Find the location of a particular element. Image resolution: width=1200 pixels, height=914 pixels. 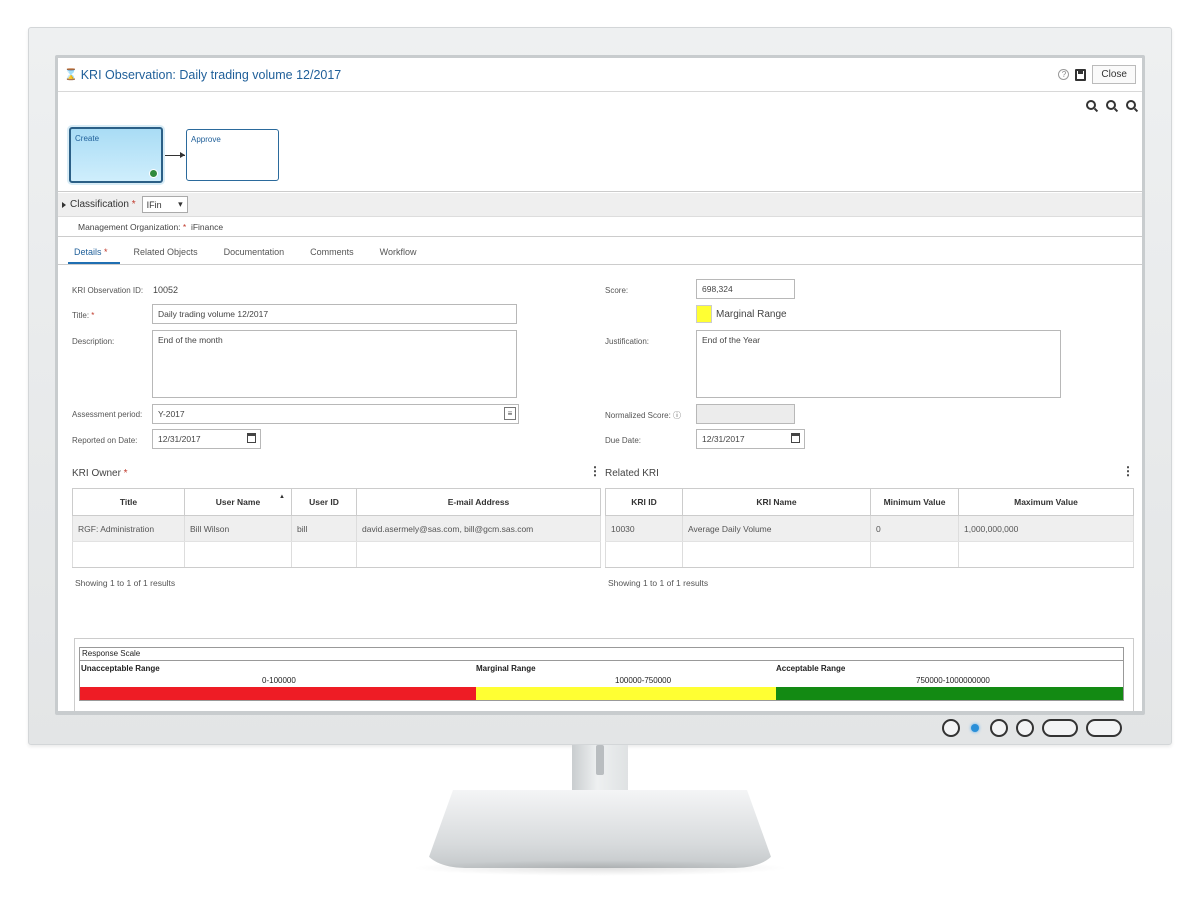

column-header: KRI Name is located at coordinates (776, 502).